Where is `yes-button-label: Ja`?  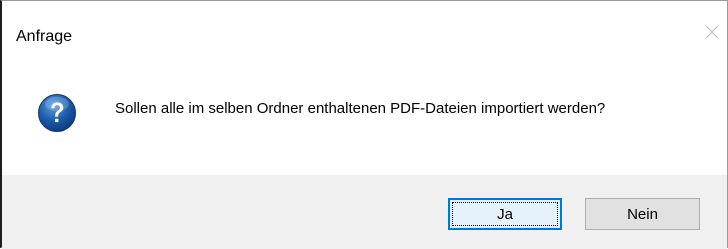
yes-button-label: Ja is located at coordinates (505, 214).